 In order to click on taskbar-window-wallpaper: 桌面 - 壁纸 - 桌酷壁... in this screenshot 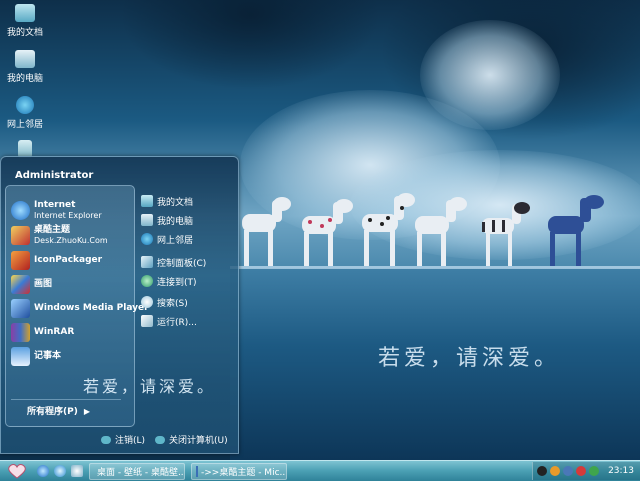, I will do `click(137, 471)`.